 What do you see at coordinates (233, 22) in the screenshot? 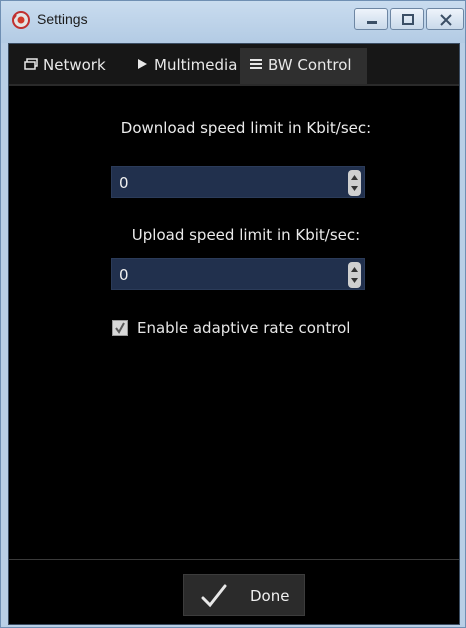
I see `title-bar: Settings` at bounding box center [233, 22].